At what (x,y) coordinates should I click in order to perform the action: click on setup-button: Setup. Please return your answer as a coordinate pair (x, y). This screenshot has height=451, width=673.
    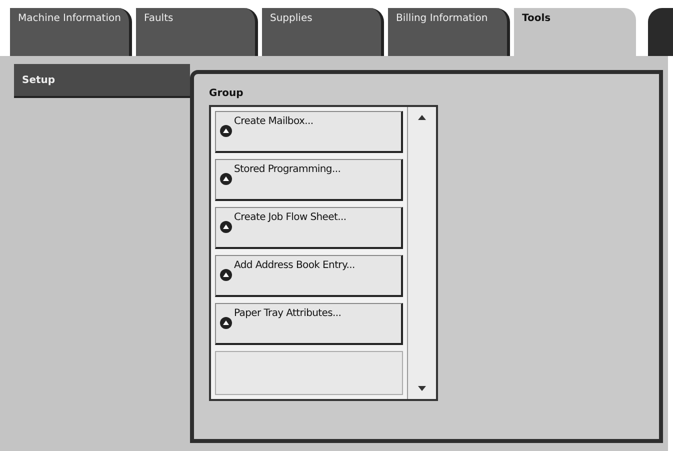
    Looking at the image, I should click on (102, 81).